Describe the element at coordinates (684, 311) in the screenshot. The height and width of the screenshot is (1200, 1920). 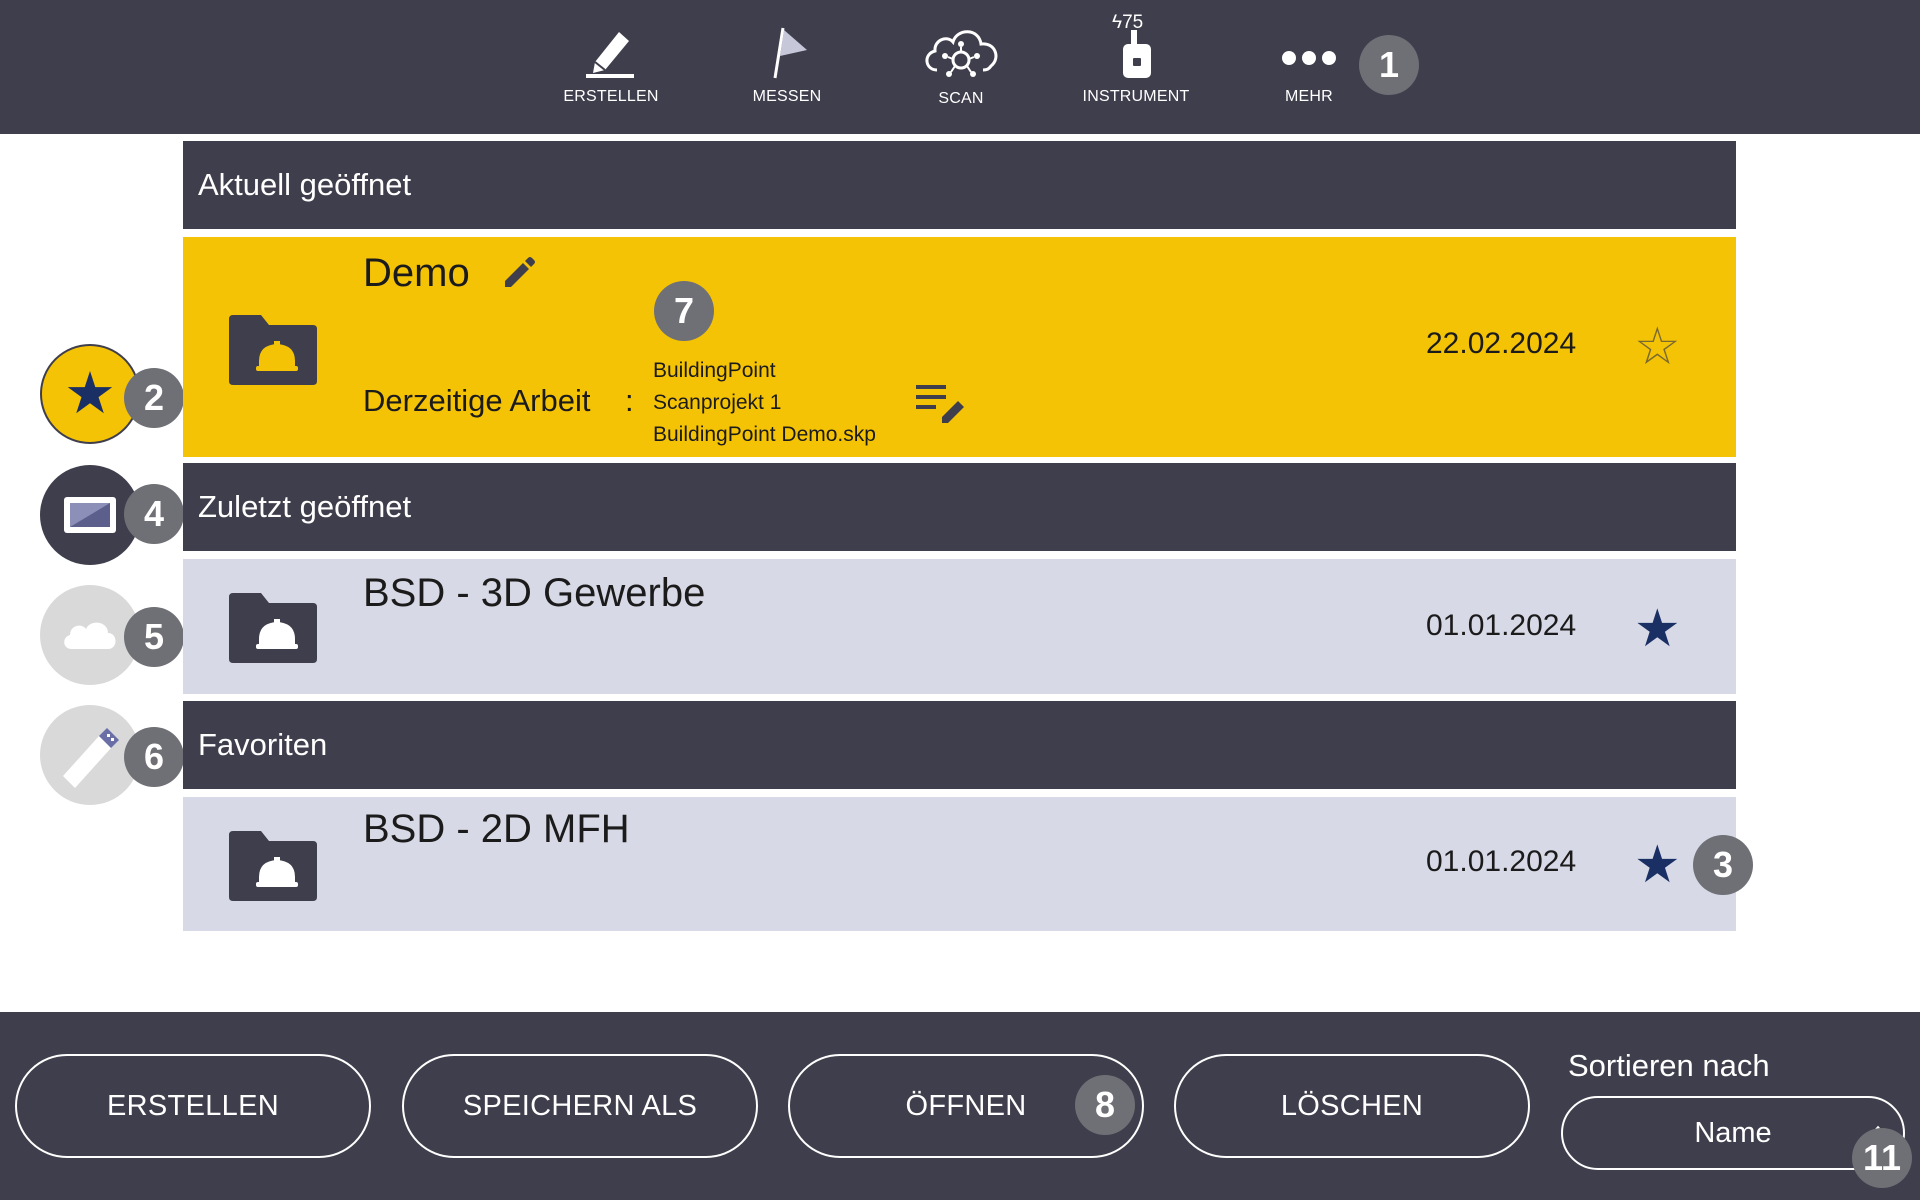
I see `callout-badge-7: 7` at that location.